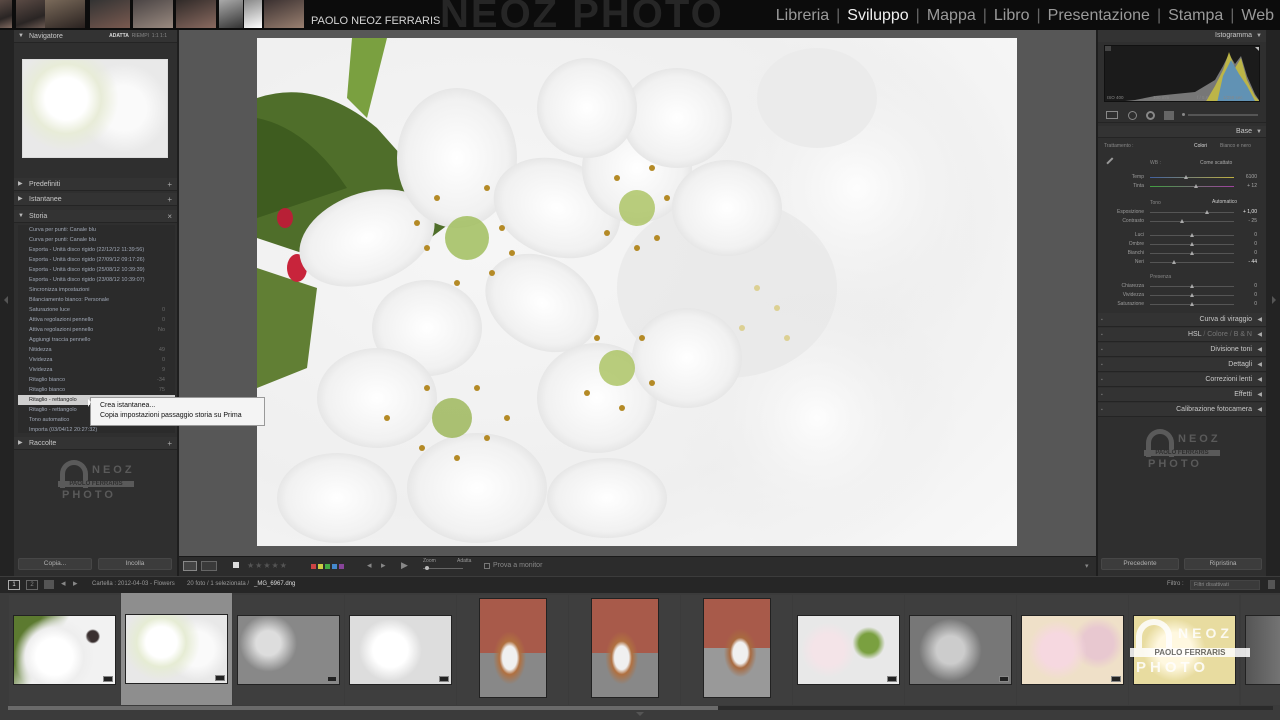 This screenshot has width=1280, height=720. What do you see at coordinates (96, 340) in the screenshot?
I see `history-item: Aggiungi traccia pennello` at bounding box center [96, 340].